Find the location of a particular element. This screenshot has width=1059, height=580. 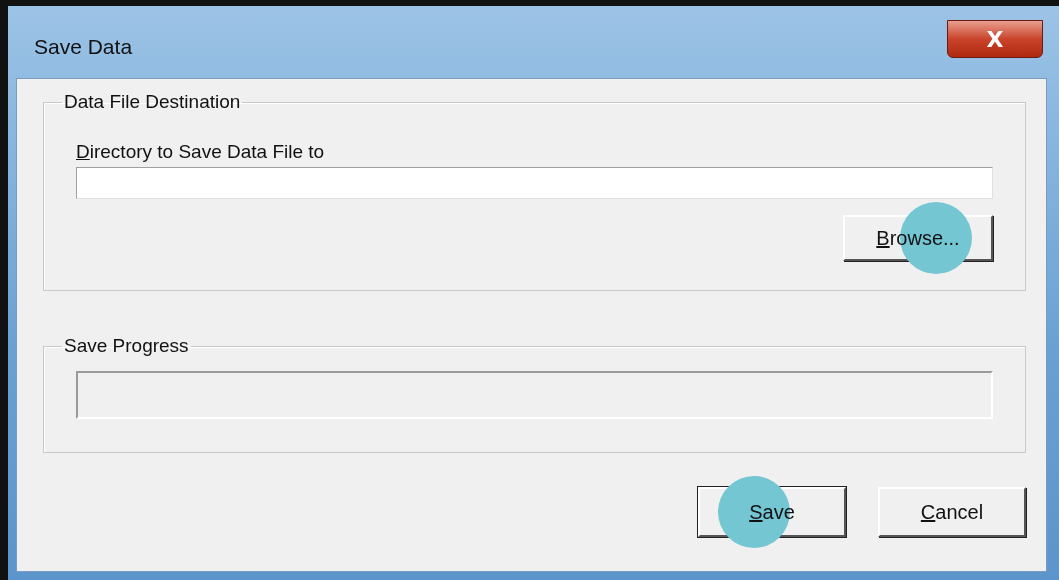

group-title: Save Progress is located at coordinates (126, 346).